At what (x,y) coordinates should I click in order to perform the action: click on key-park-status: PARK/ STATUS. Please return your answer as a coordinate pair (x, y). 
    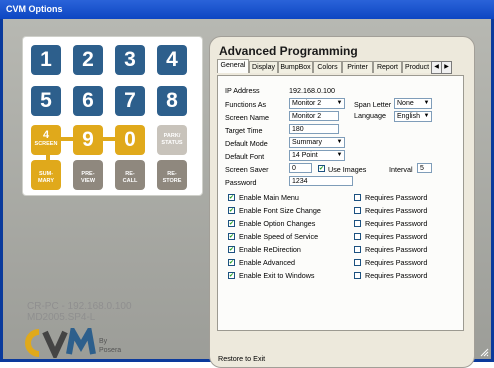
    Looking at the image, I should click on (172, 140).